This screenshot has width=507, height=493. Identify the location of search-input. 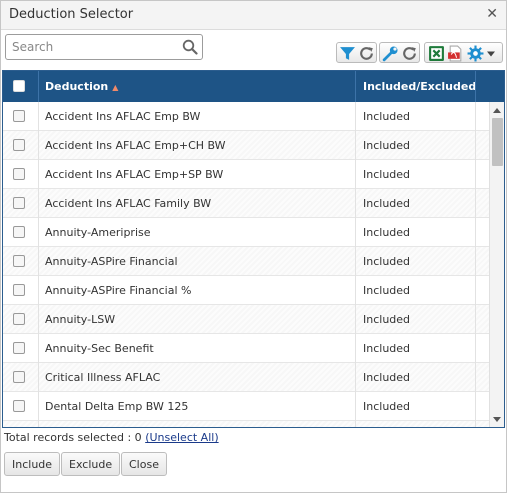
(94, 47).